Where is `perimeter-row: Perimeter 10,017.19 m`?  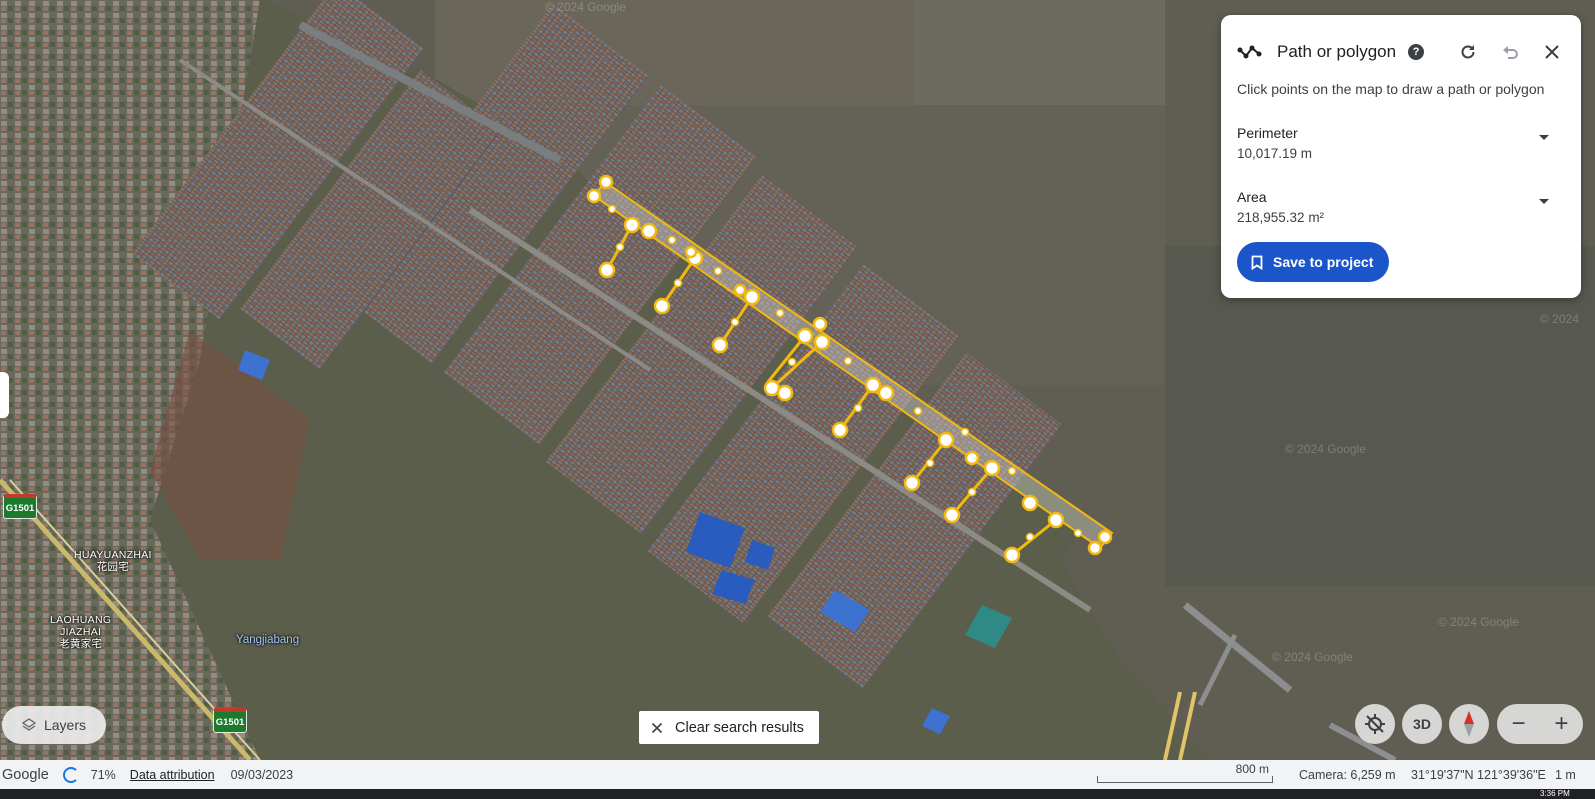 perimeter-row: Perimeter 10,017.19 m is located at coordinates (1401, 143).